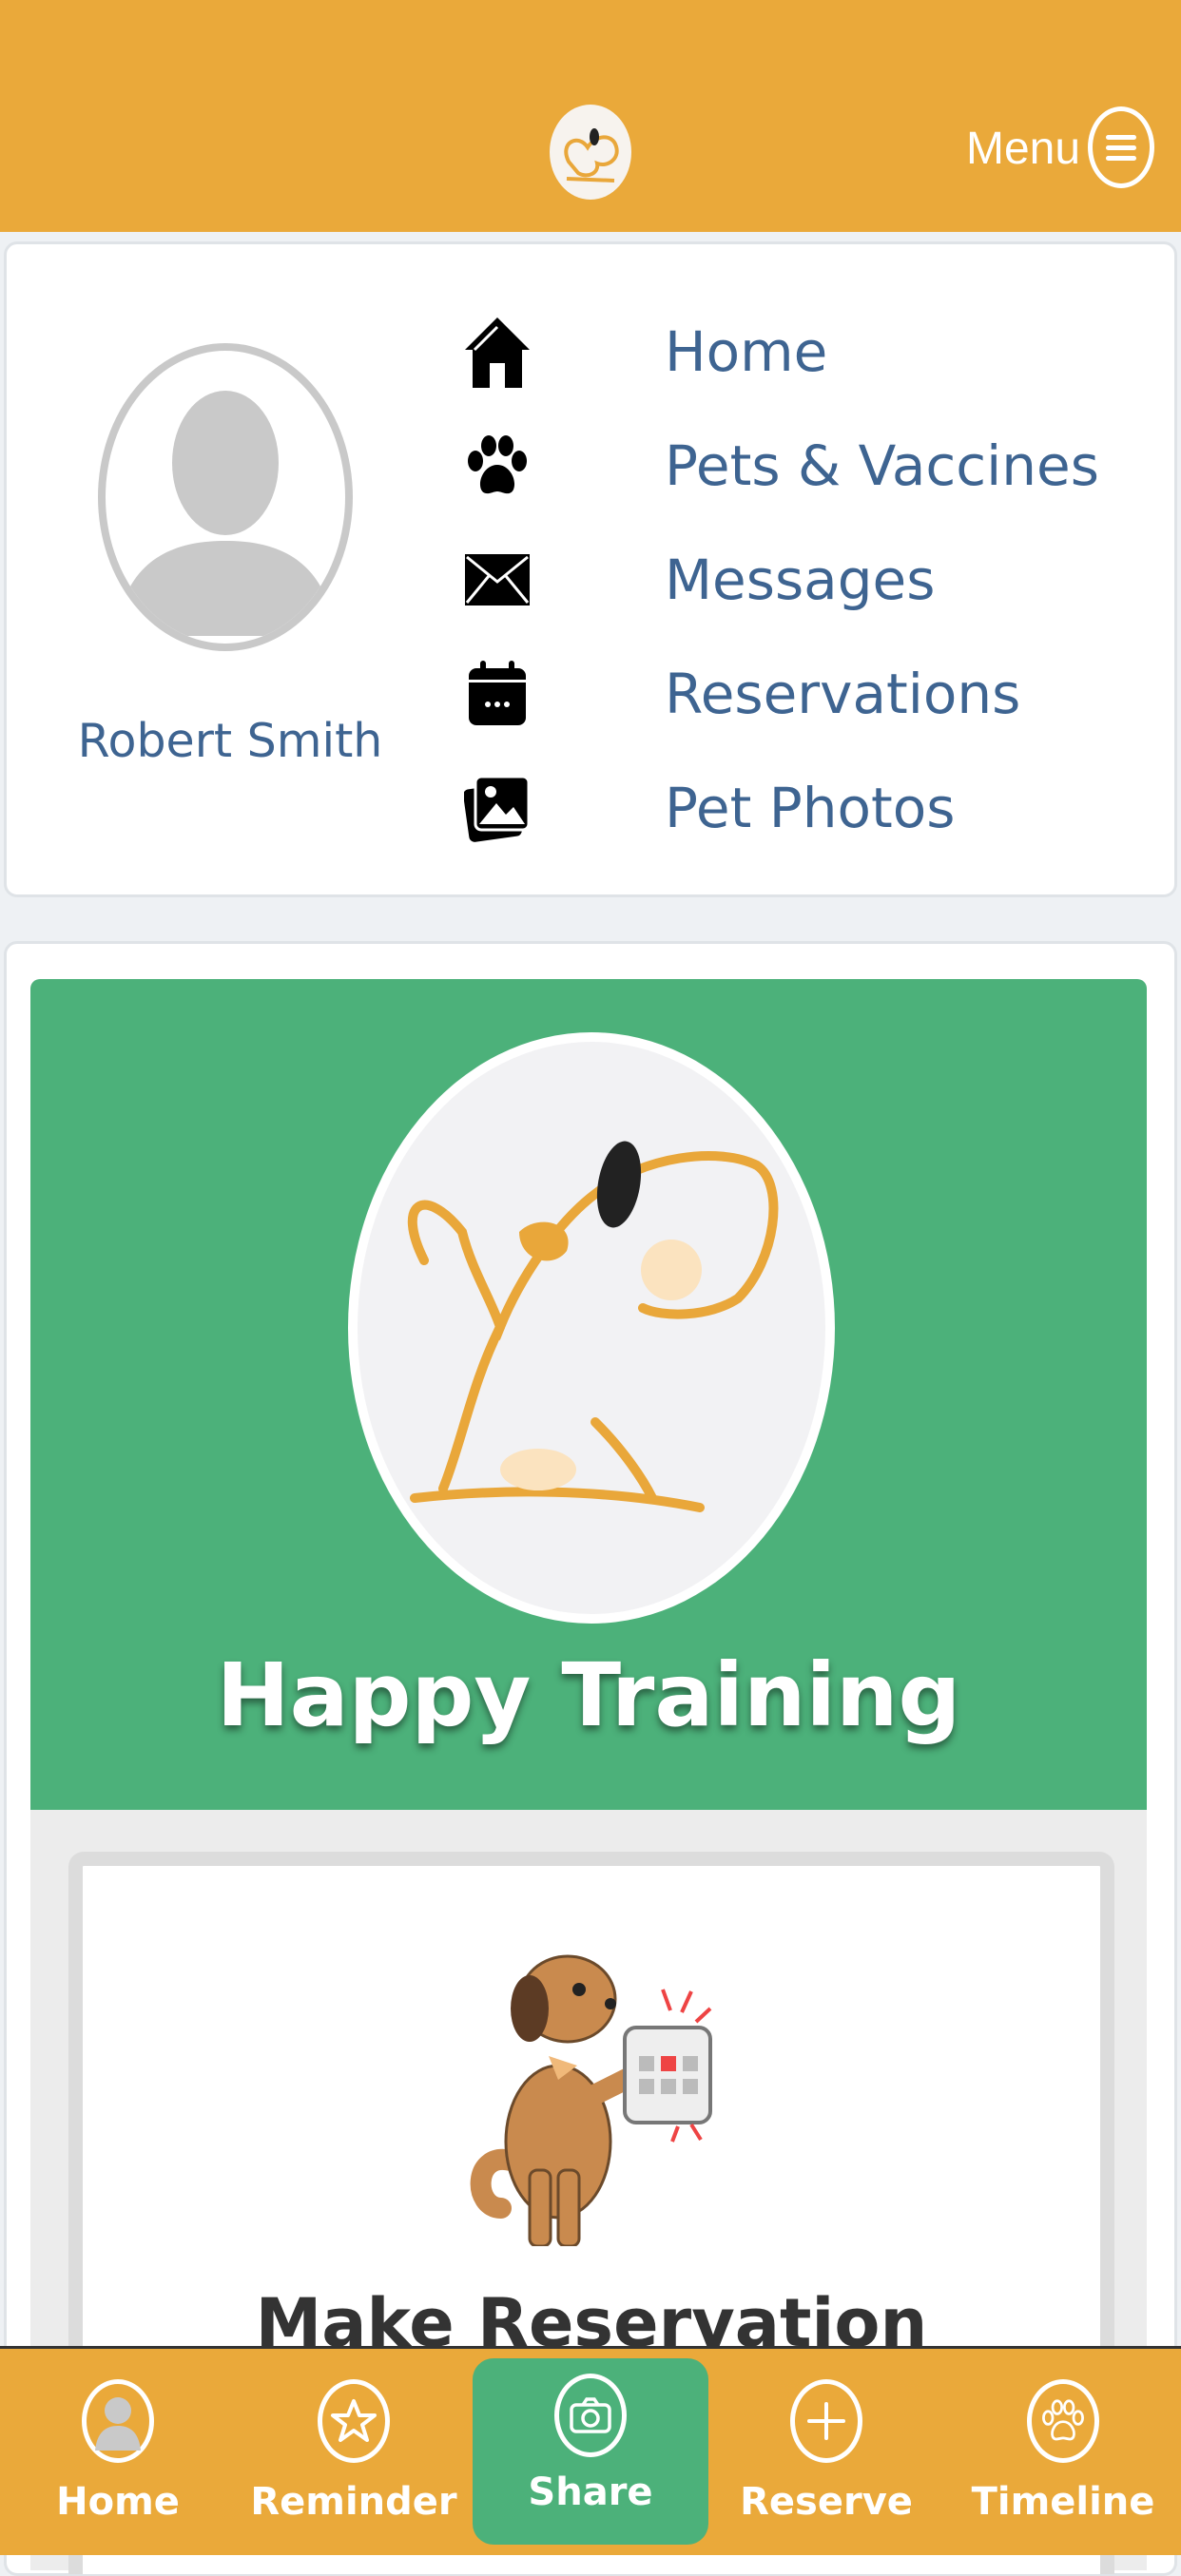 The height and width of the screenshot is (2576, 1181). I want to click on star-icon, so click(354, 2421).